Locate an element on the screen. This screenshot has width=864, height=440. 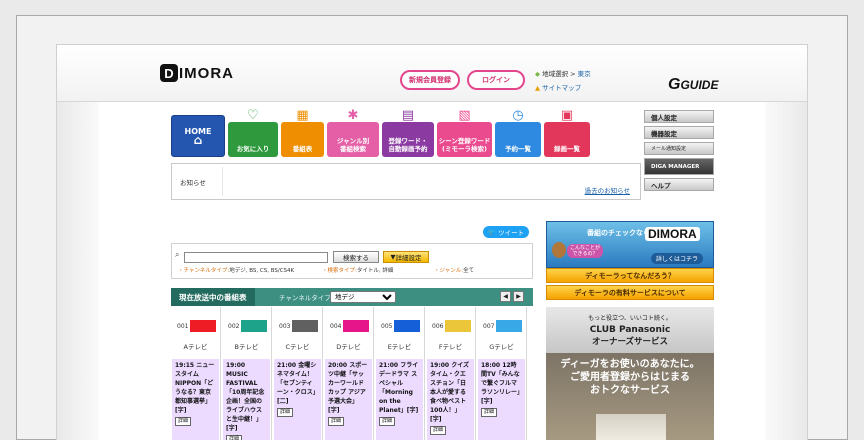
channel-name: Cテレビ is located at coordinates (297, 346).